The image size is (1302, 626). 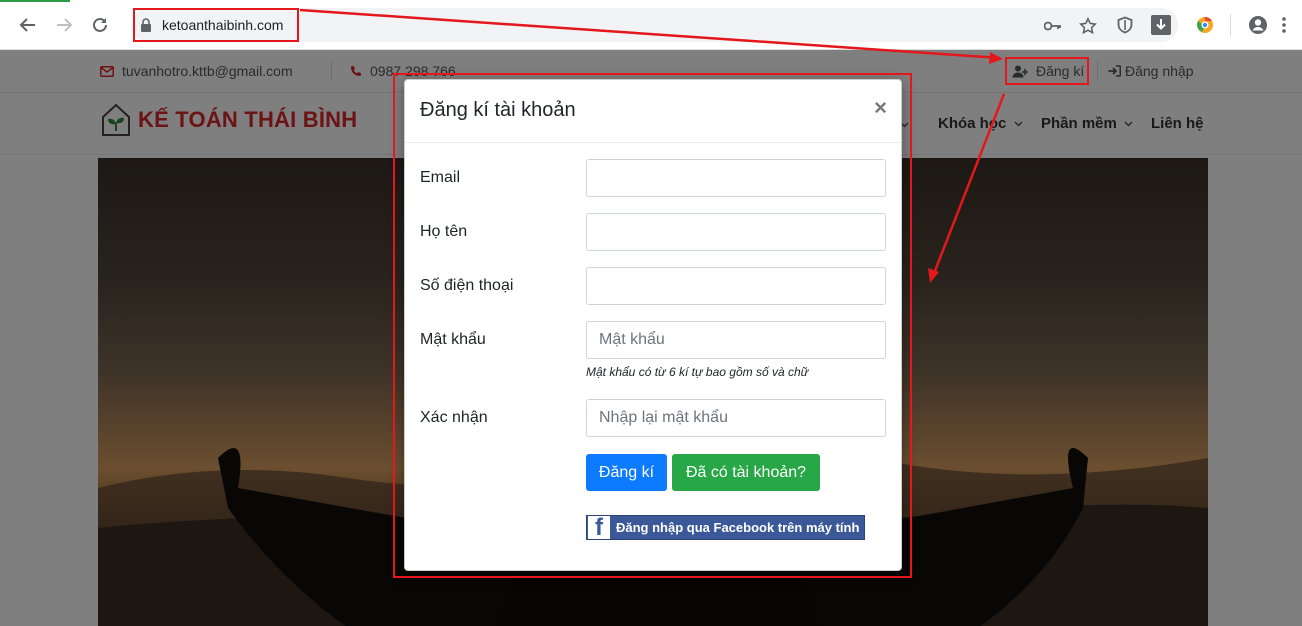 What do you see at coordinates (64, 25) in the screenshot?
I see `forward-arrow-icon` at bounding box center [64, 25].